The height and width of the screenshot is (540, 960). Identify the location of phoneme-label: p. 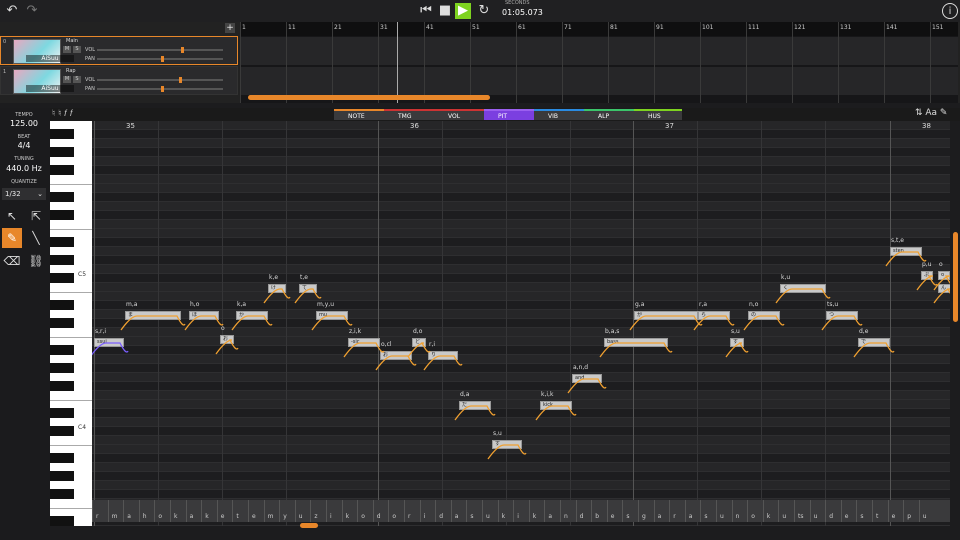
(909, 516).